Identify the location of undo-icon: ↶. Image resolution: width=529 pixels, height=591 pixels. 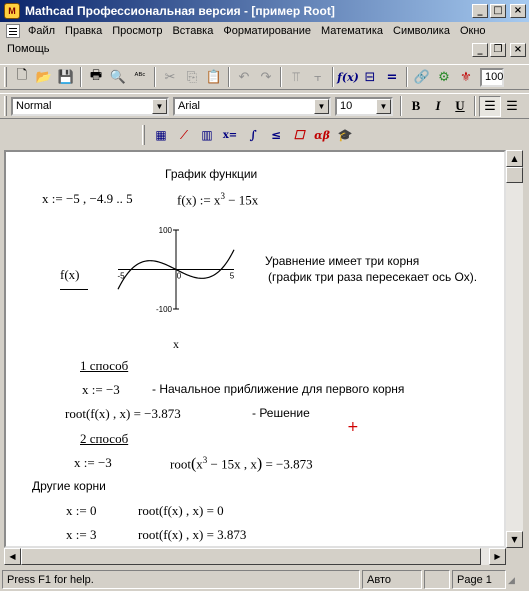
(244, 77).